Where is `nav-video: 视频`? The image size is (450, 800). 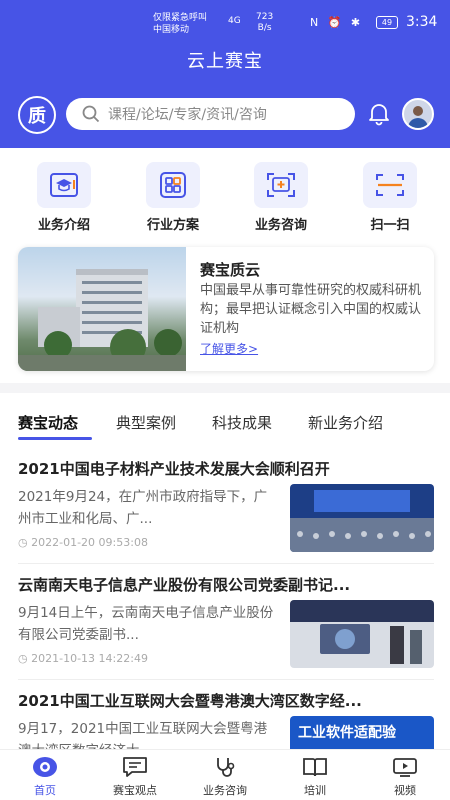 nav-video: 视频 is located at coordinates (405, 777).